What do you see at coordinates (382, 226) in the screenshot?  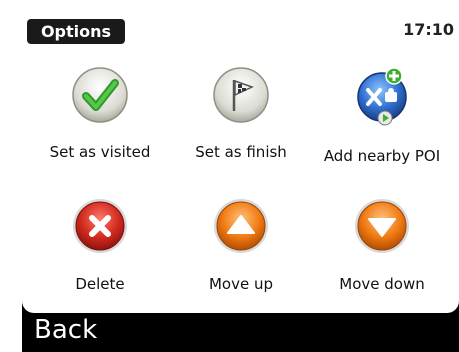 I see `arrow-down-icon` at bounding box center [382, 226].